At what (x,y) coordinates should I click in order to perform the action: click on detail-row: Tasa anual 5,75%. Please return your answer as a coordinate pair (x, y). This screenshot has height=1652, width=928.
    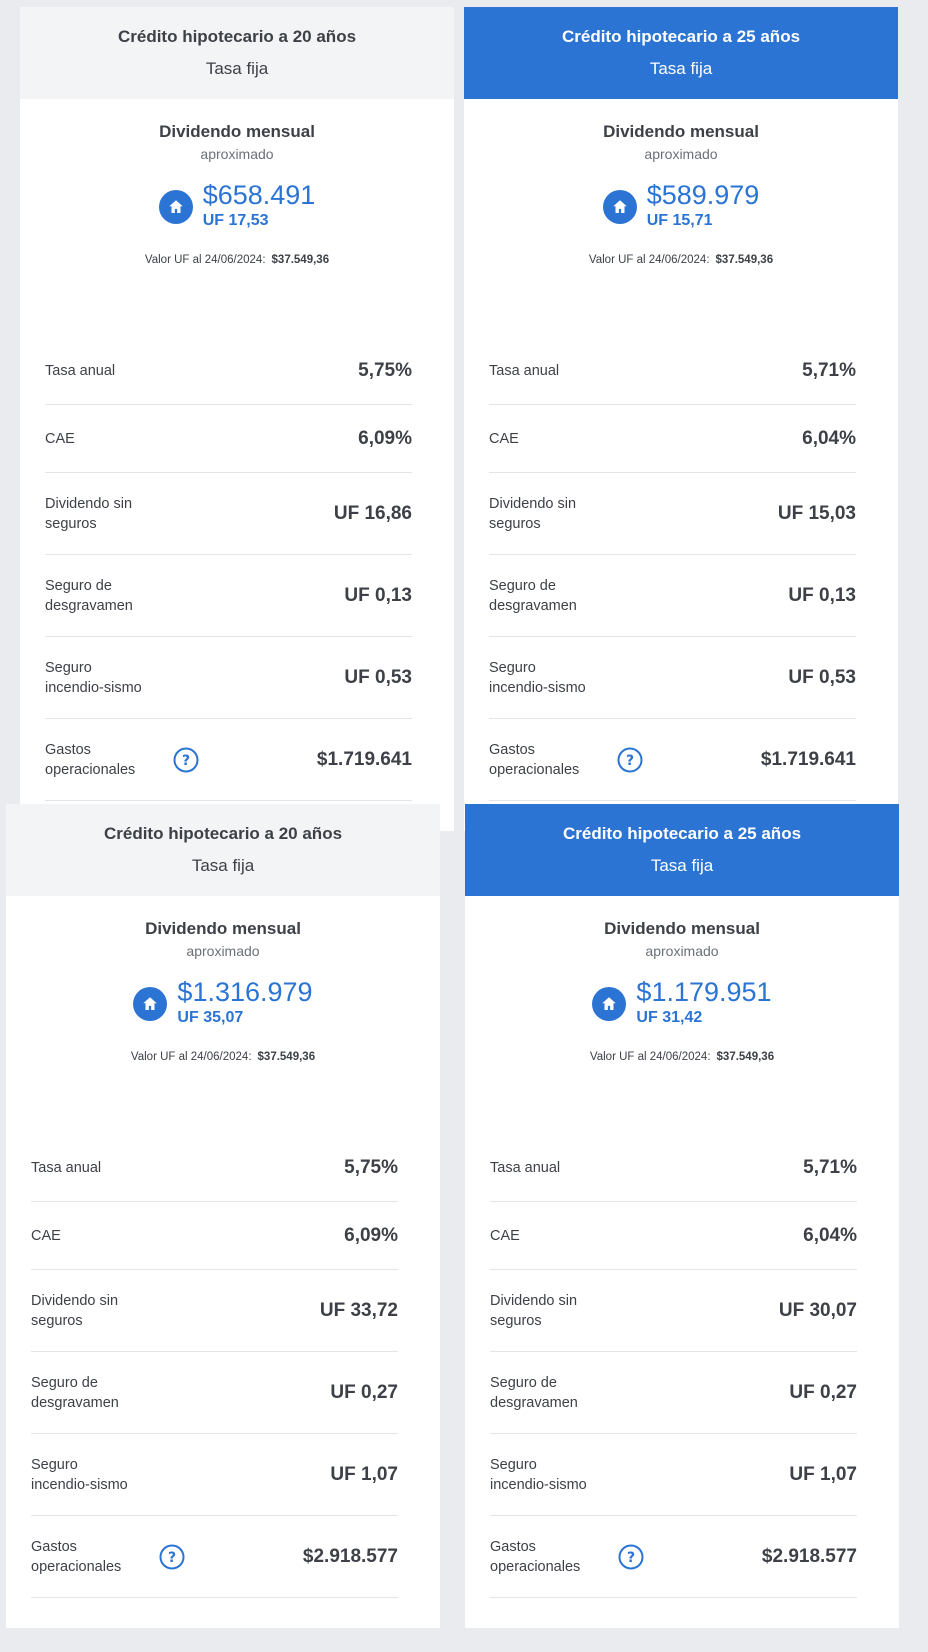
    Looking at the image, I should click on (228, 371).